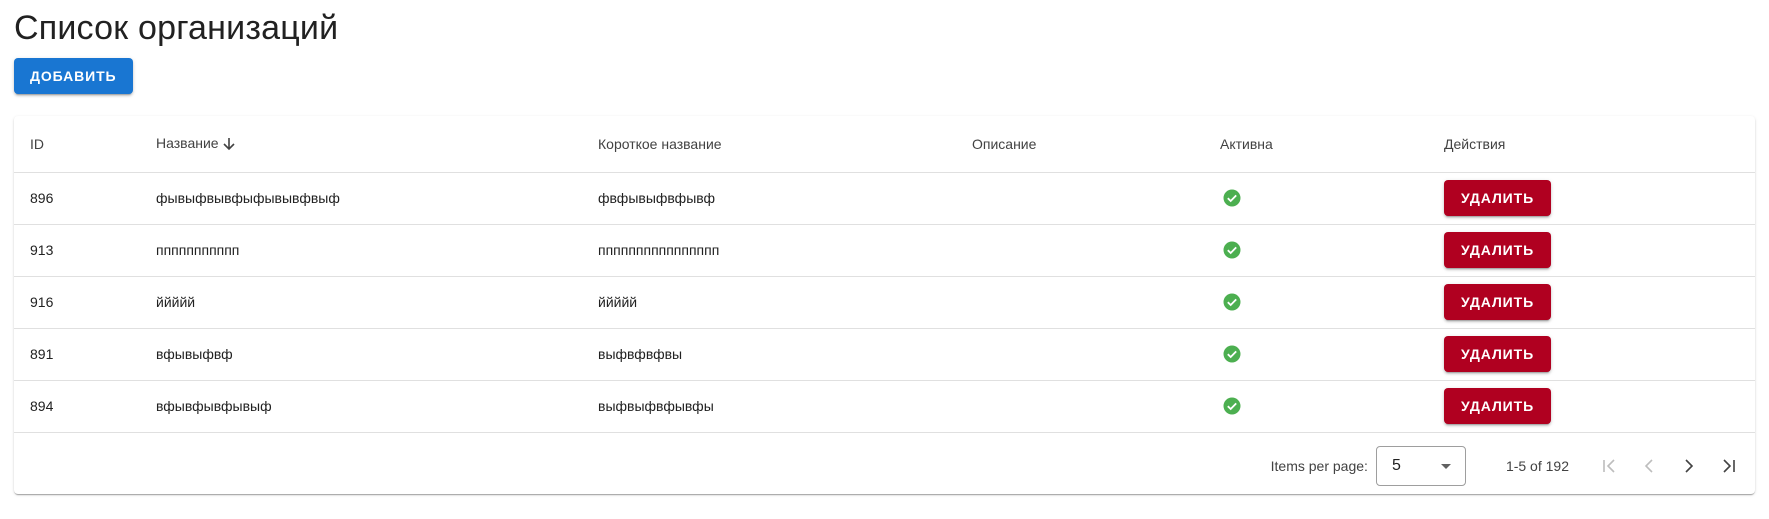 The image size is (1769, 519). Describe the element at coordinates (85, 406) in the screenshot. I see `cell-id: 894` at that location.